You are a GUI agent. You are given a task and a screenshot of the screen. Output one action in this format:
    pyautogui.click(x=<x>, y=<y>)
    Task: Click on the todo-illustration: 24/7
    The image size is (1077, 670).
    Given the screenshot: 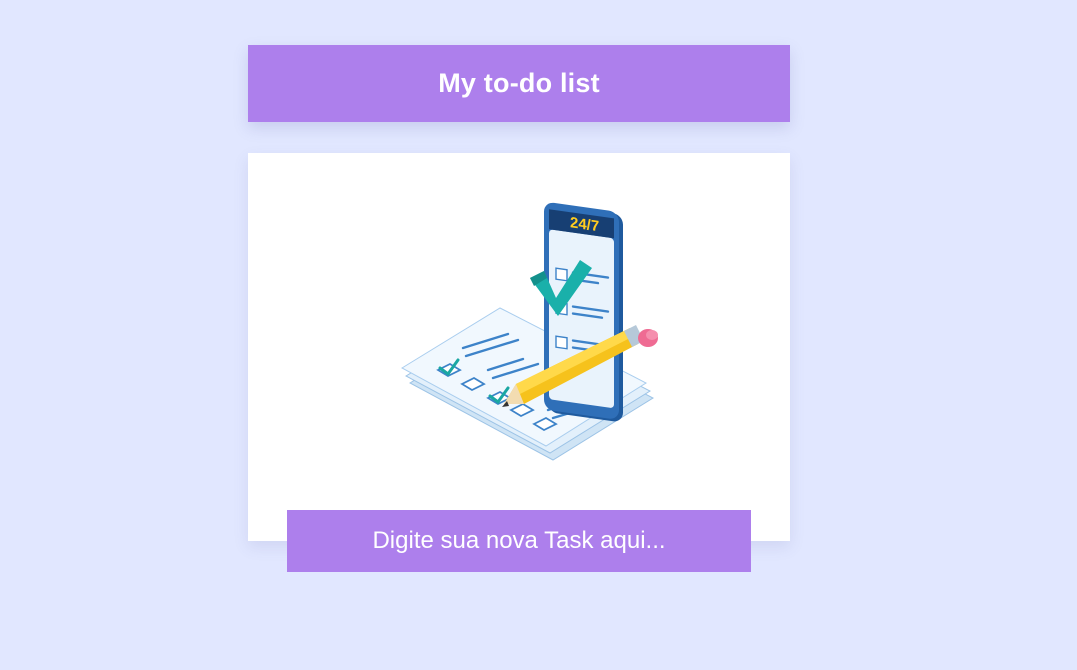 What is the action you would take?
    pyautogui.click(x=529, y=331)
    